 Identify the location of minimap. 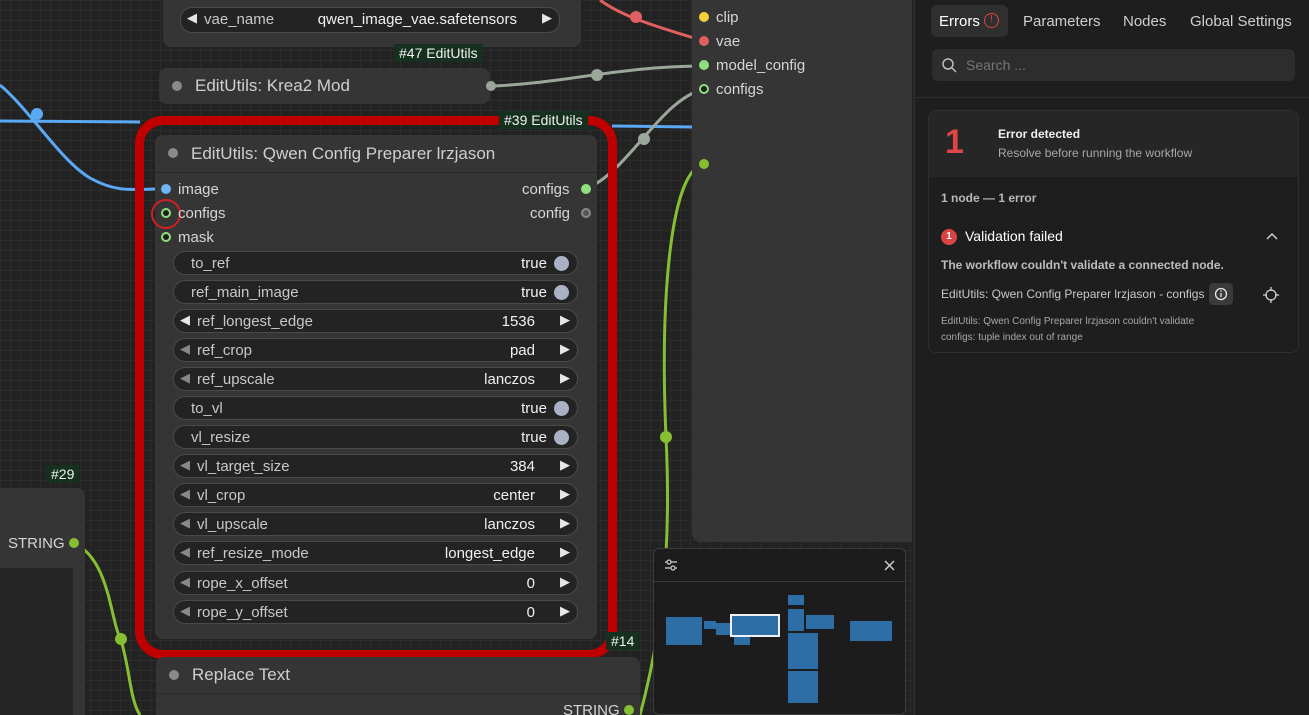
(779, 631).